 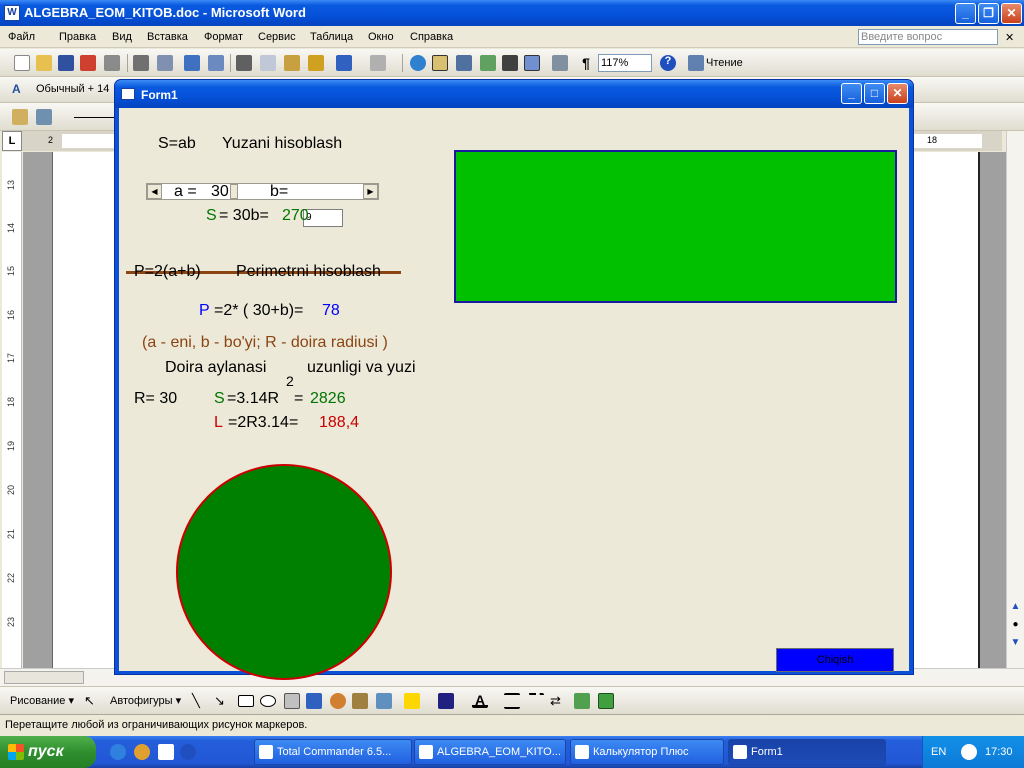 What do you see at coordinates (514, 94) in the screenshot?
I see `form1-title-bar: Form1 _ □ ✕` at bounding box center [514, 94].